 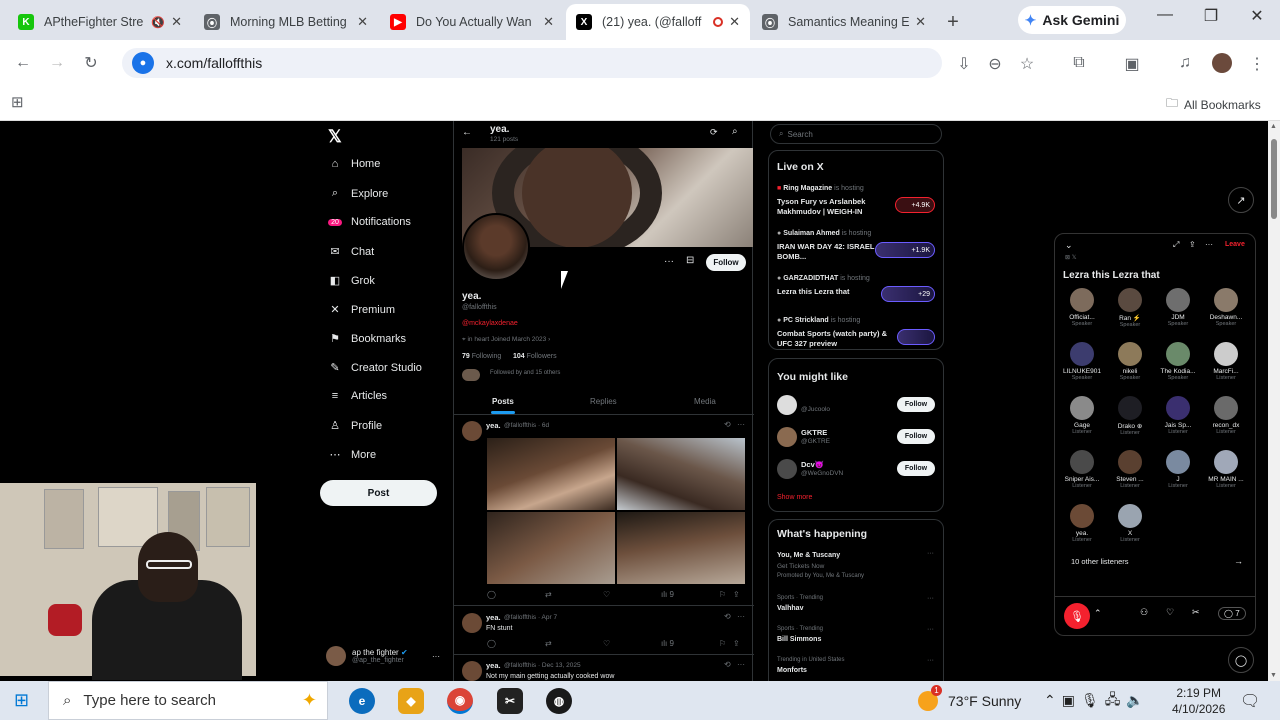 What do you see at coordinates (726, 594) in the screenshot?
I see `bookmark-icon: ⚐` at bounding box center [726, 594].